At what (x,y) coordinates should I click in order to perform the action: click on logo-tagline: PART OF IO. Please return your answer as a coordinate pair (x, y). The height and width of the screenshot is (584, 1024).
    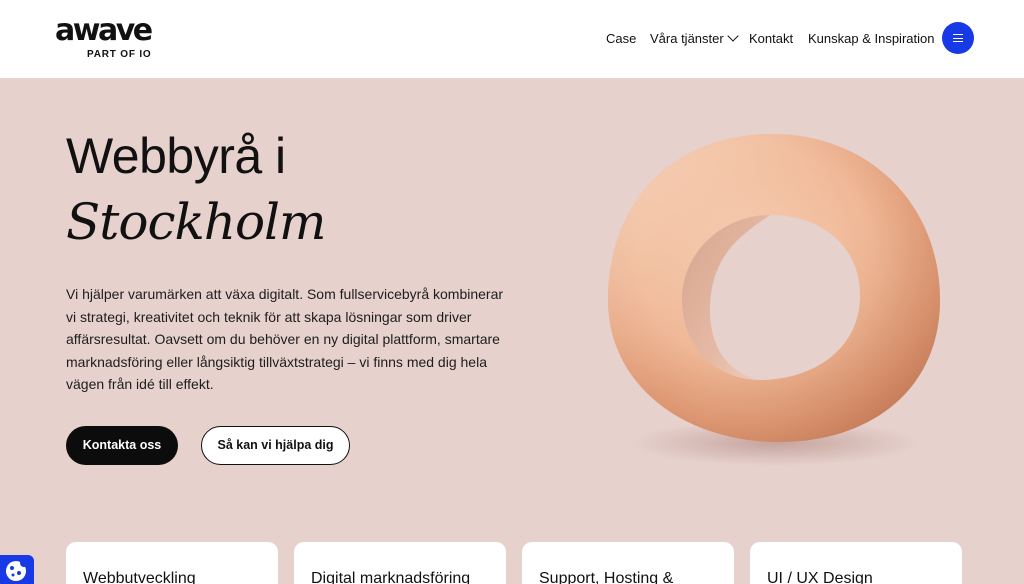
    Looking at the image, I should click on (119, 54).